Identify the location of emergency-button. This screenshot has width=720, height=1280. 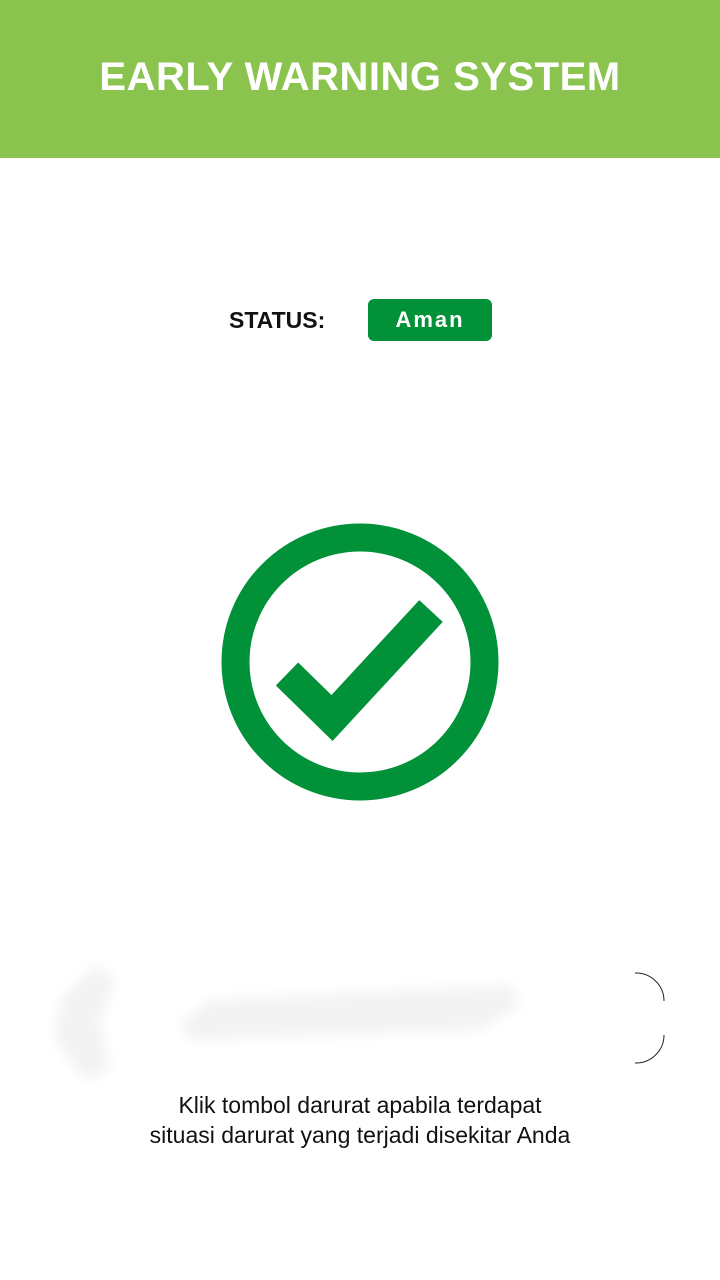
(360, 1020).